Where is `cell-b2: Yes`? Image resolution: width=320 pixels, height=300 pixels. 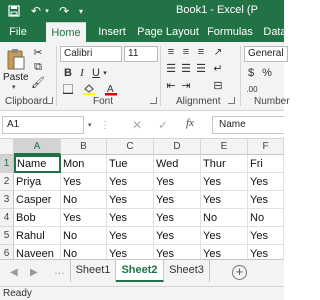
cell-b2: Yes is located at coordinates (84, 182).